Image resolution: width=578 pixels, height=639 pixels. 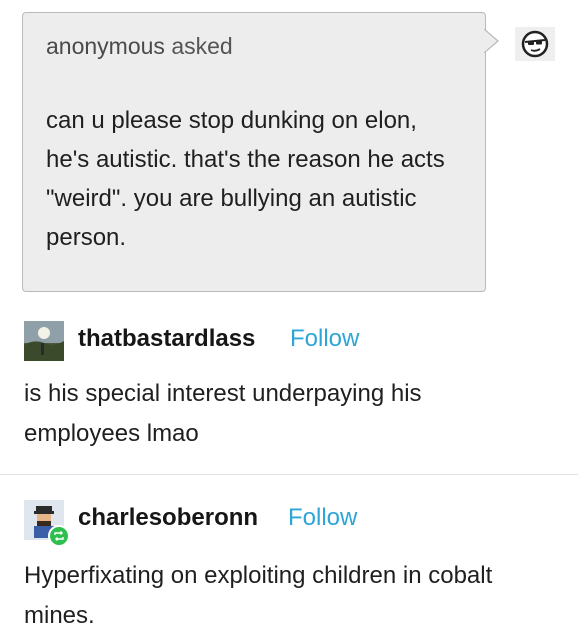 I want to click on landscape-photo-avatar-icon, so click(x=44, y=341).